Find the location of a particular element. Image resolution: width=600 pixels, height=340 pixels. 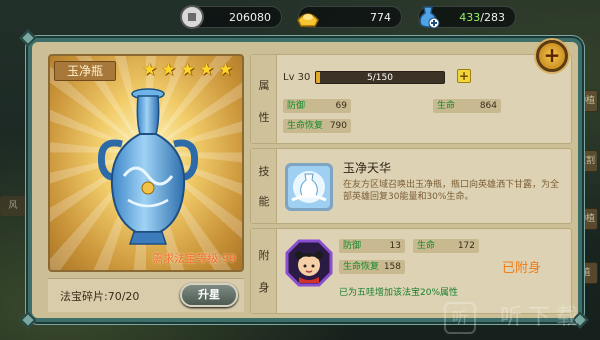

stamina-max: 283 is located at coordinates (494, 17).